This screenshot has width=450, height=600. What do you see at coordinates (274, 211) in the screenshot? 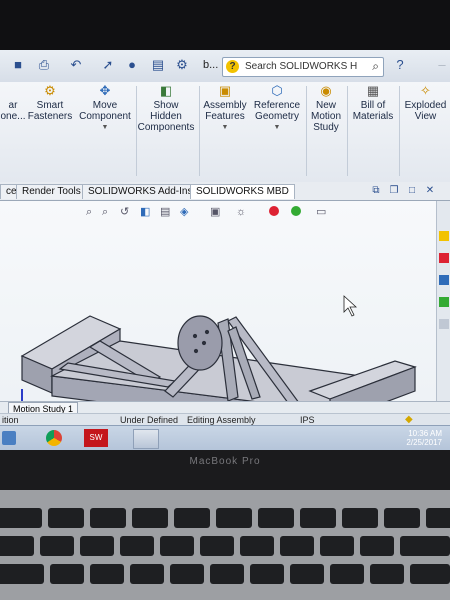
I see `appearance-icon` at bounding box center [274, 211].